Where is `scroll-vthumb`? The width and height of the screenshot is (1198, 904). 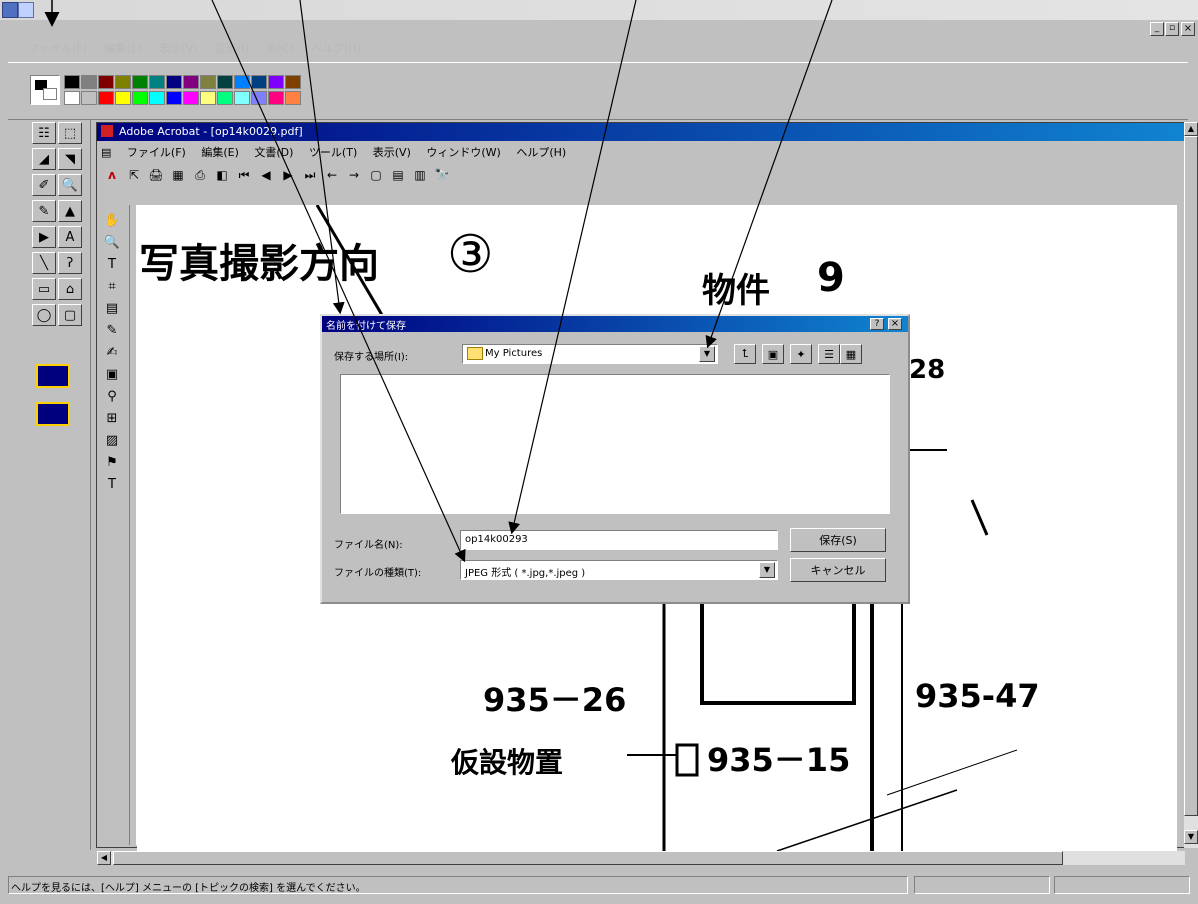 scroll-vthumb is located at coordinates (1191, 476).